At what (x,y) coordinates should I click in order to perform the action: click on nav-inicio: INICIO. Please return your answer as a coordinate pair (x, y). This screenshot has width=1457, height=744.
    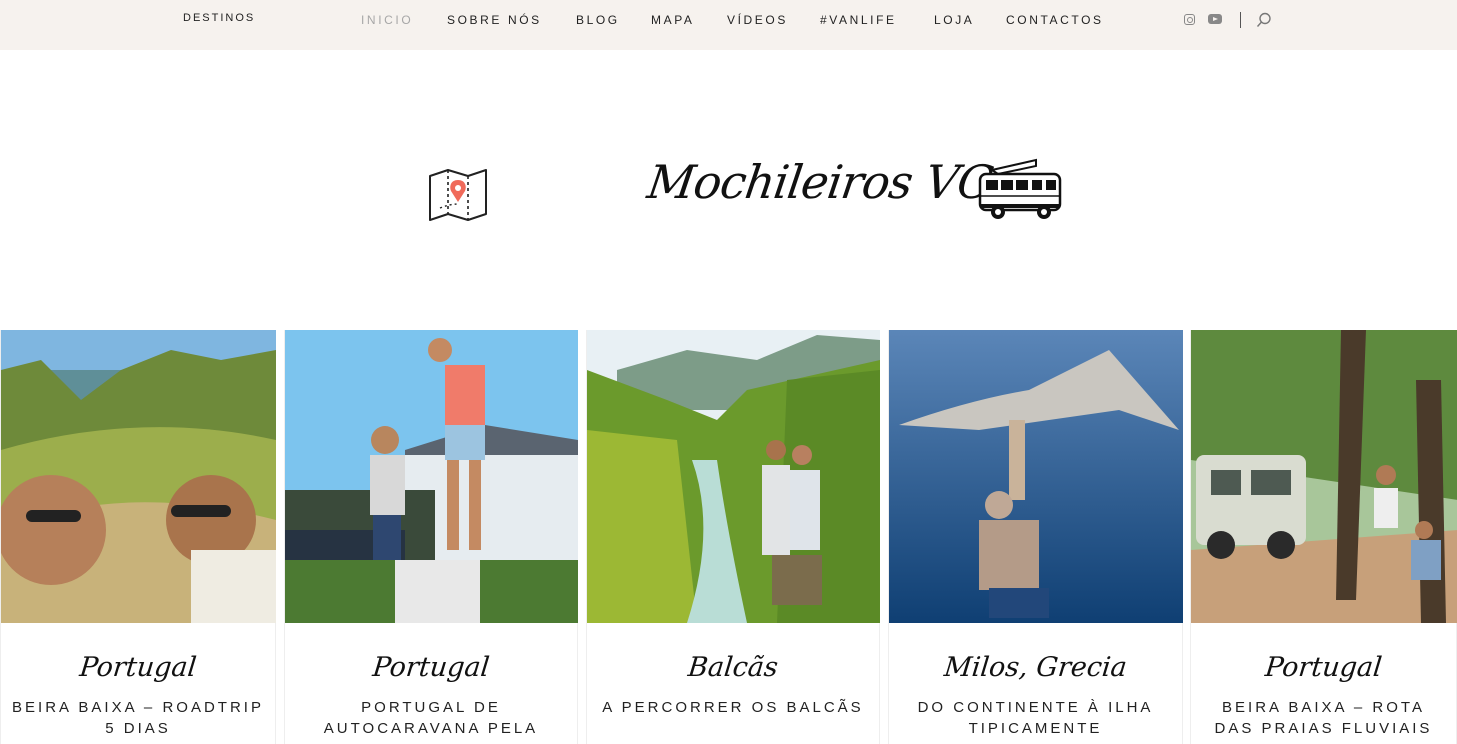
    Looking at the image, I should click on (387, 20).